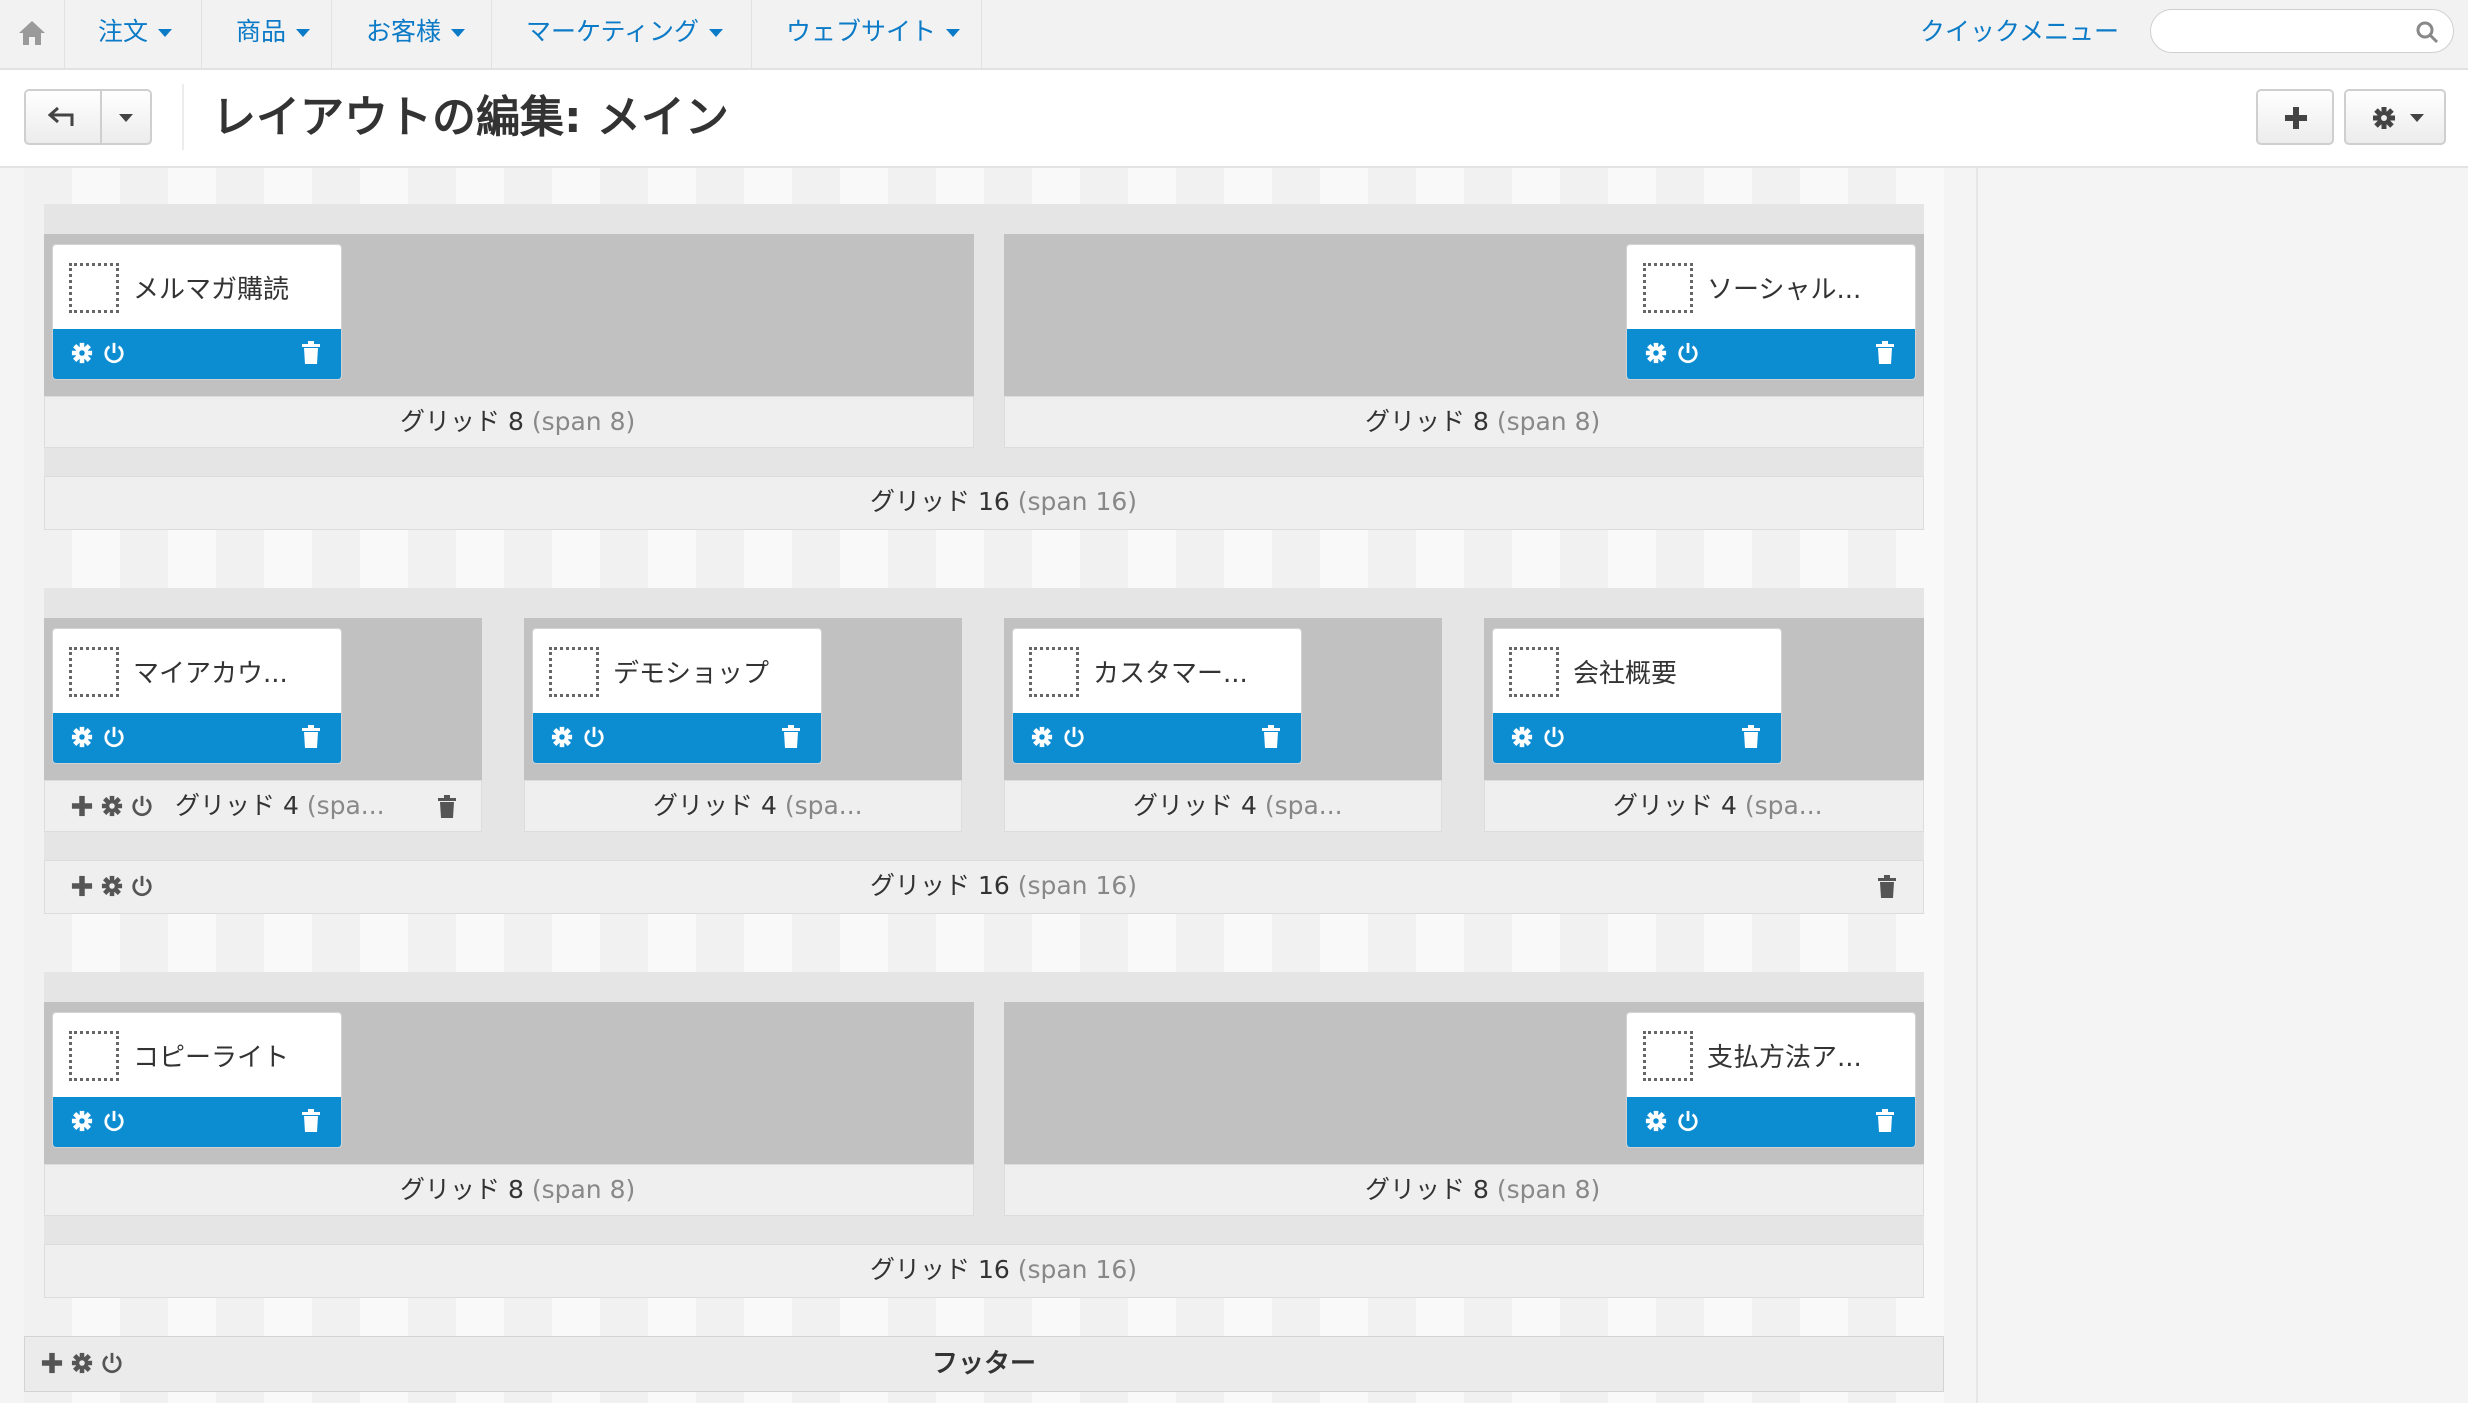 Image resolution: width=2468 pixels, height=1403 pixels. What do you see at coordinates (133, 34) in the screenshot?
I see `nav-menu-orders: 注文` at bounding box center [133, 34].